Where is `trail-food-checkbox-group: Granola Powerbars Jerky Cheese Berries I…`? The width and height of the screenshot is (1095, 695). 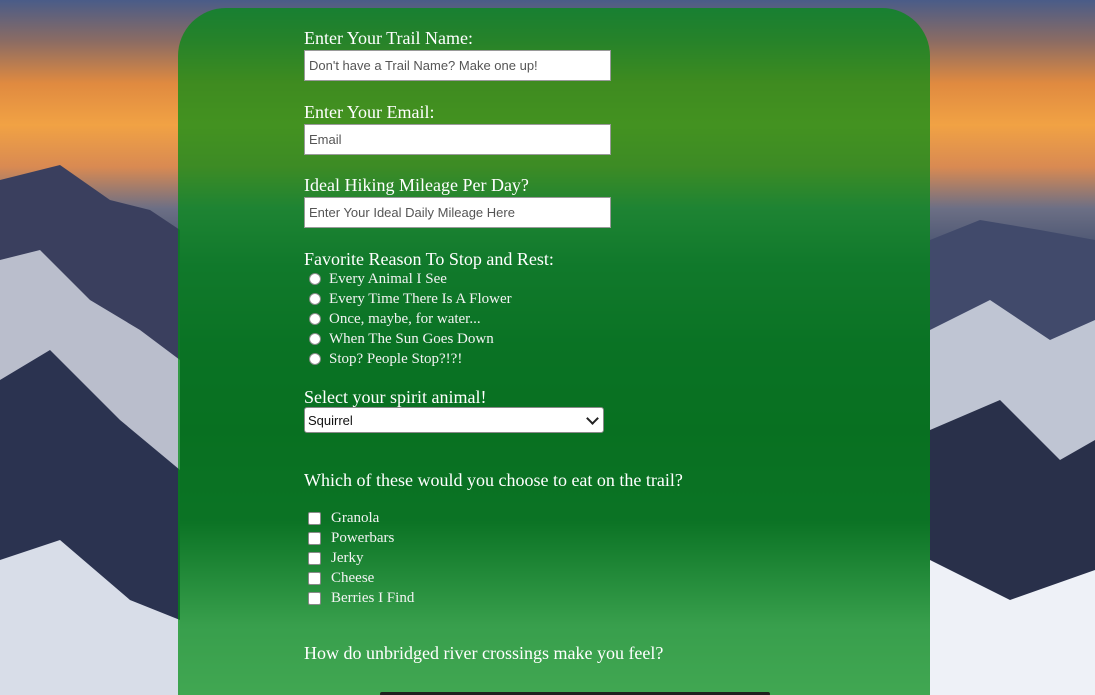 trail-food-checkbox-group: Granola Powerbars Jerky Cheese Berries I… is located at coordinates (584, 558).